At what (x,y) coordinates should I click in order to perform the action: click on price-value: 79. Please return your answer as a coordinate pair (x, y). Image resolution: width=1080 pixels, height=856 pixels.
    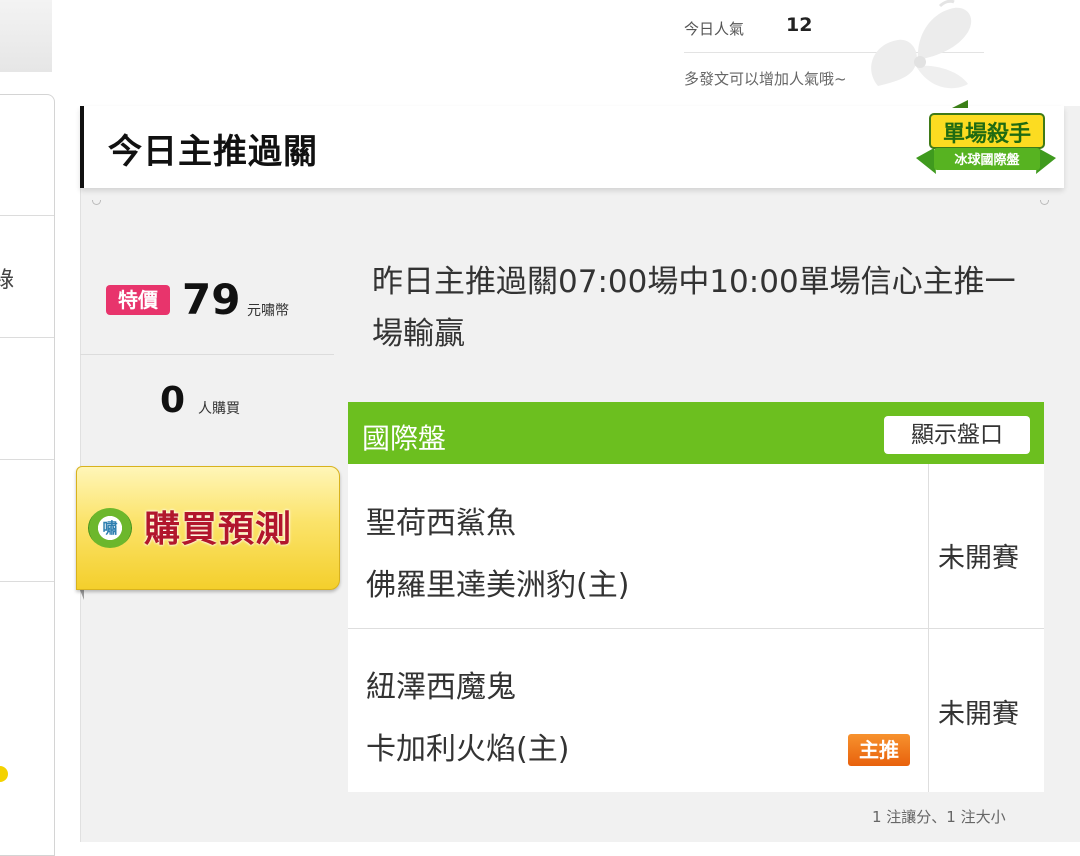
    Looking at the image, I should click on (211, 299).